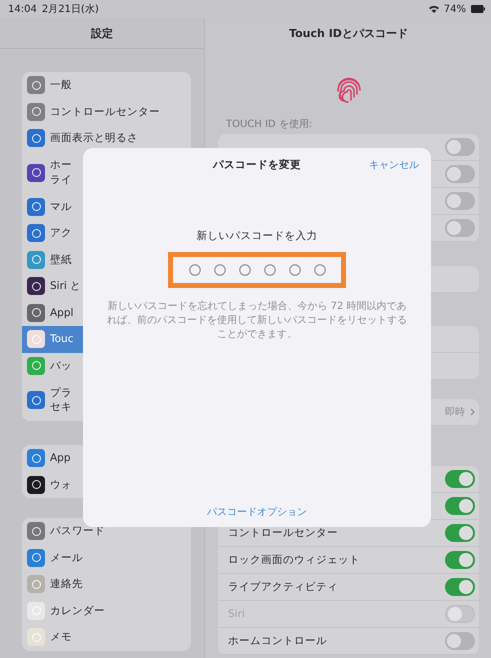  What do you see at coordinates (22, 9) in the screenshot?
I see `status-time: 14:04` at bounding box center [22, 9].